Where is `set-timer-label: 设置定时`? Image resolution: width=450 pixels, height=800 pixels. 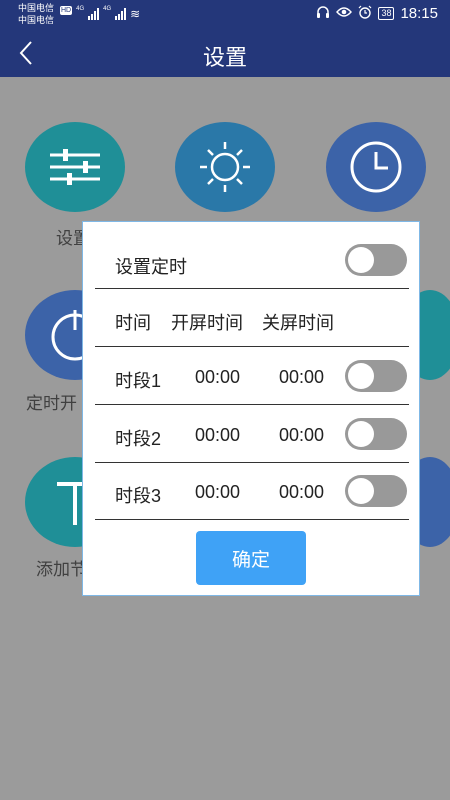
set-timer-label: 设置定时 is located at coordinates (151, 267).